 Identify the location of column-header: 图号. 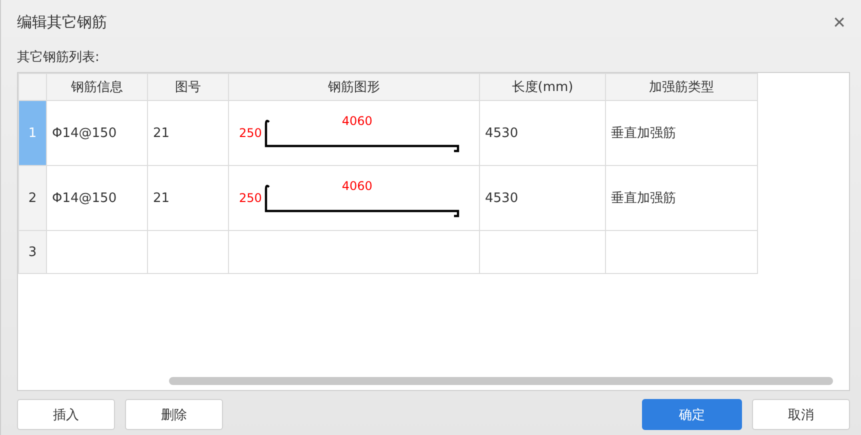
(188, 87).